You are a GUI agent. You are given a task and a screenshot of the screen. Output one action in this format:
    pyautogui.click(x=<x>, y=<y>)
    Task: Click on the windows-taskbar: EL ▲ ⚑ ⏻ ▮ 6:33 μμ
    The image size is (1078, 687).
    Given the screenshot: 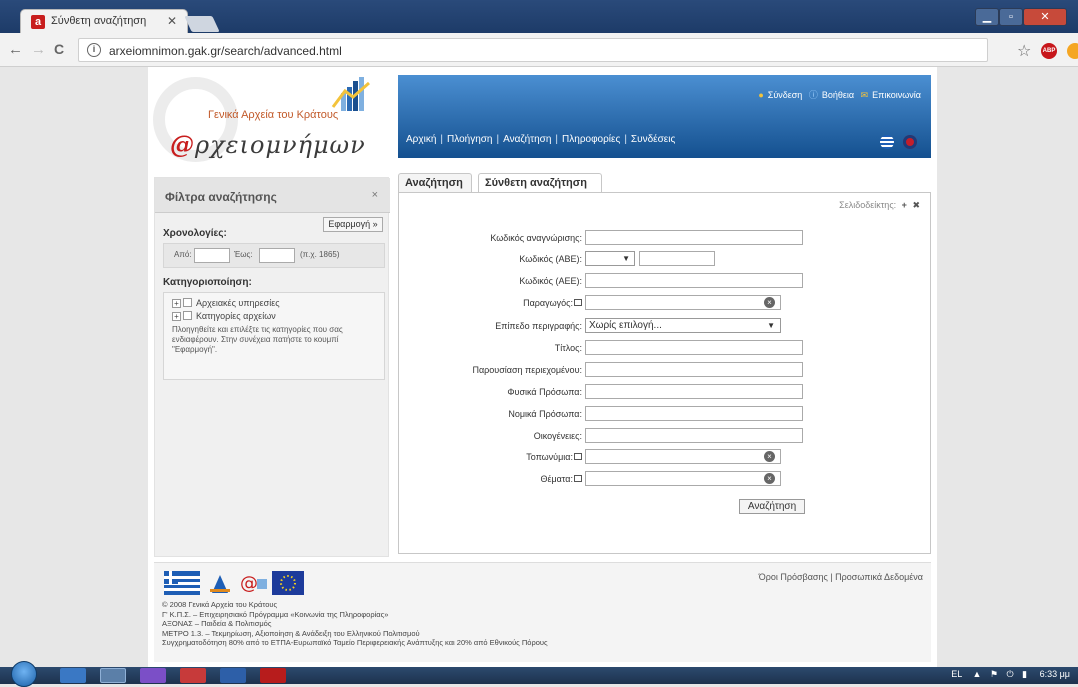 What is the action you would take?
    pyautogui.click(x=539, y=674)
    